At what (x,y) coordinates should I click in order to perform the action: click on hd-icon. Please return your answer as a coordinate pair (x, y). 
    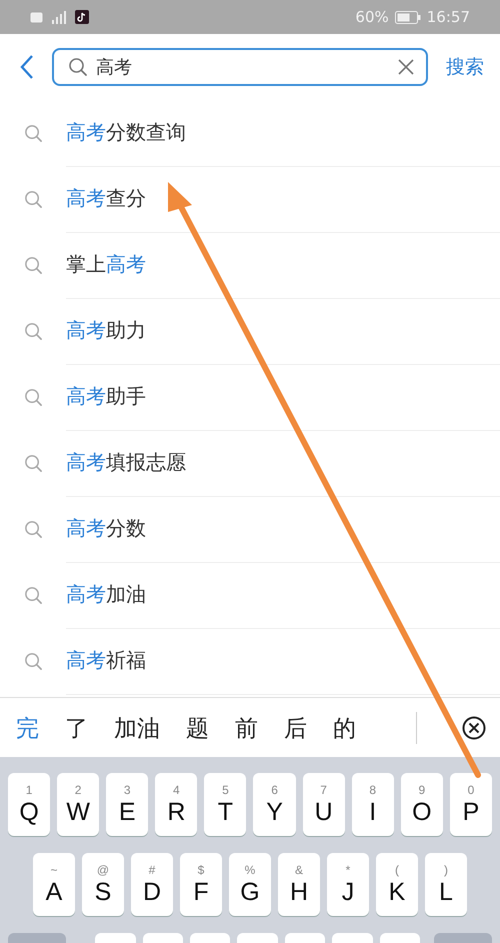
    Looking at the image, I should click on (36, 17).